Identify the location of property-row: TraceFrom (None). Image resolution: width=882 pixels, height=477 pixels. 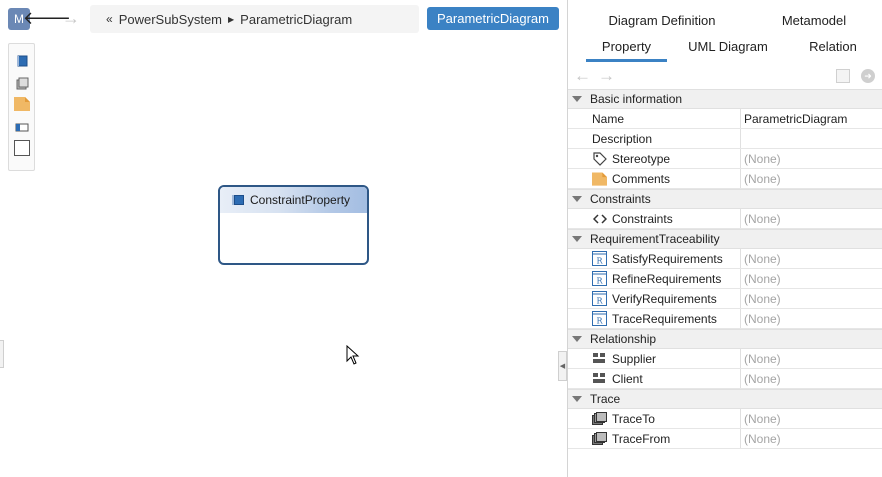
(725, 439).